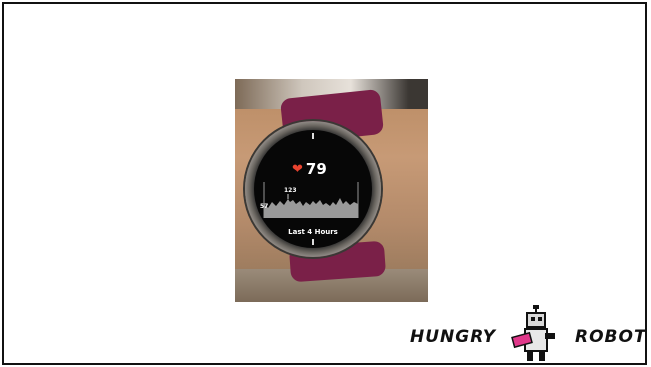 The image size is (651, 367). Describe the element at coordinates (533, 333) in the screenshot. I see `robot-icon` at that location.